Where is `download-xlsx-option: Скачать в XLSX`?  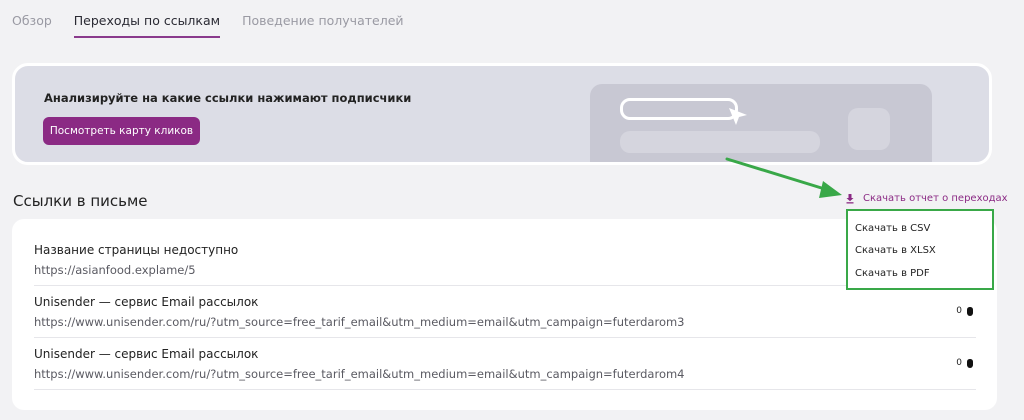
download-xlsx-option: Скачать в XLSX is located at coordinates (895, 250).